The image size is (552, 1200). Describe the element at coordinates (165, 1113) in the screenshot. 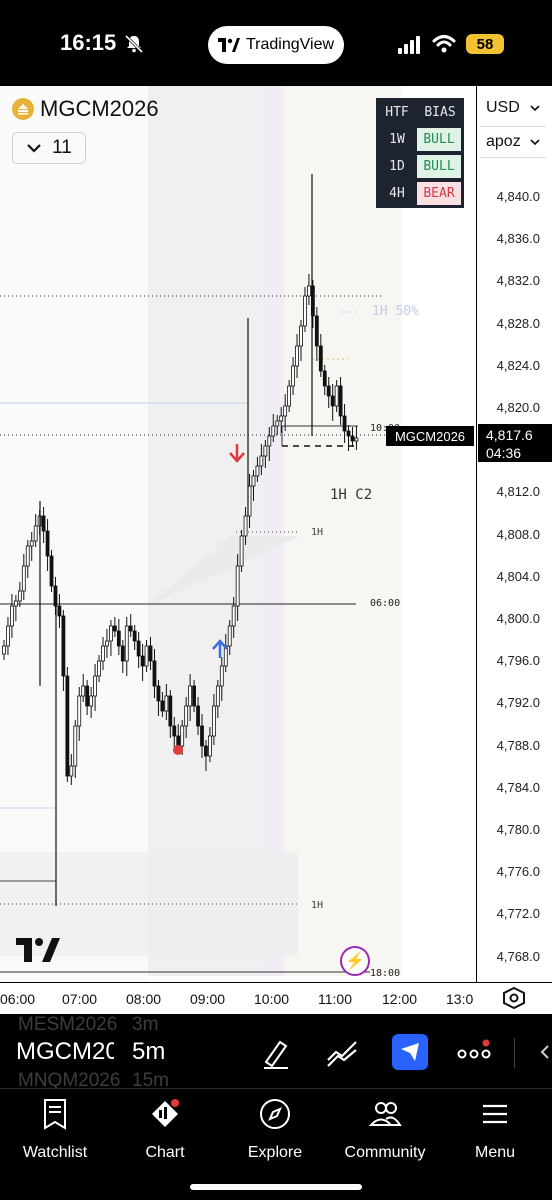

I see `chart-icon` at that location.